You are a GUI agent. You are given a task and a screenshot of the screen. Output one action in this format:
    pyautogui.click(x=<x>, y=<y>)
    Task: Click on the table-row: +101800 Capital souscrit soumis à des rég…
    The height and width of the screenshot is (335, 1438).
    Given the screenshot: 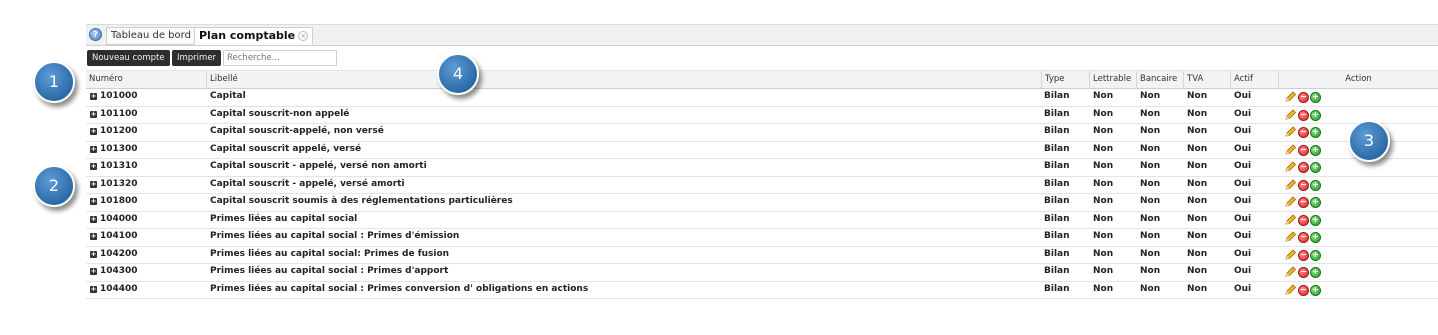 What is the action you would take?
    pyautogui.click(x=762, y=202)
    